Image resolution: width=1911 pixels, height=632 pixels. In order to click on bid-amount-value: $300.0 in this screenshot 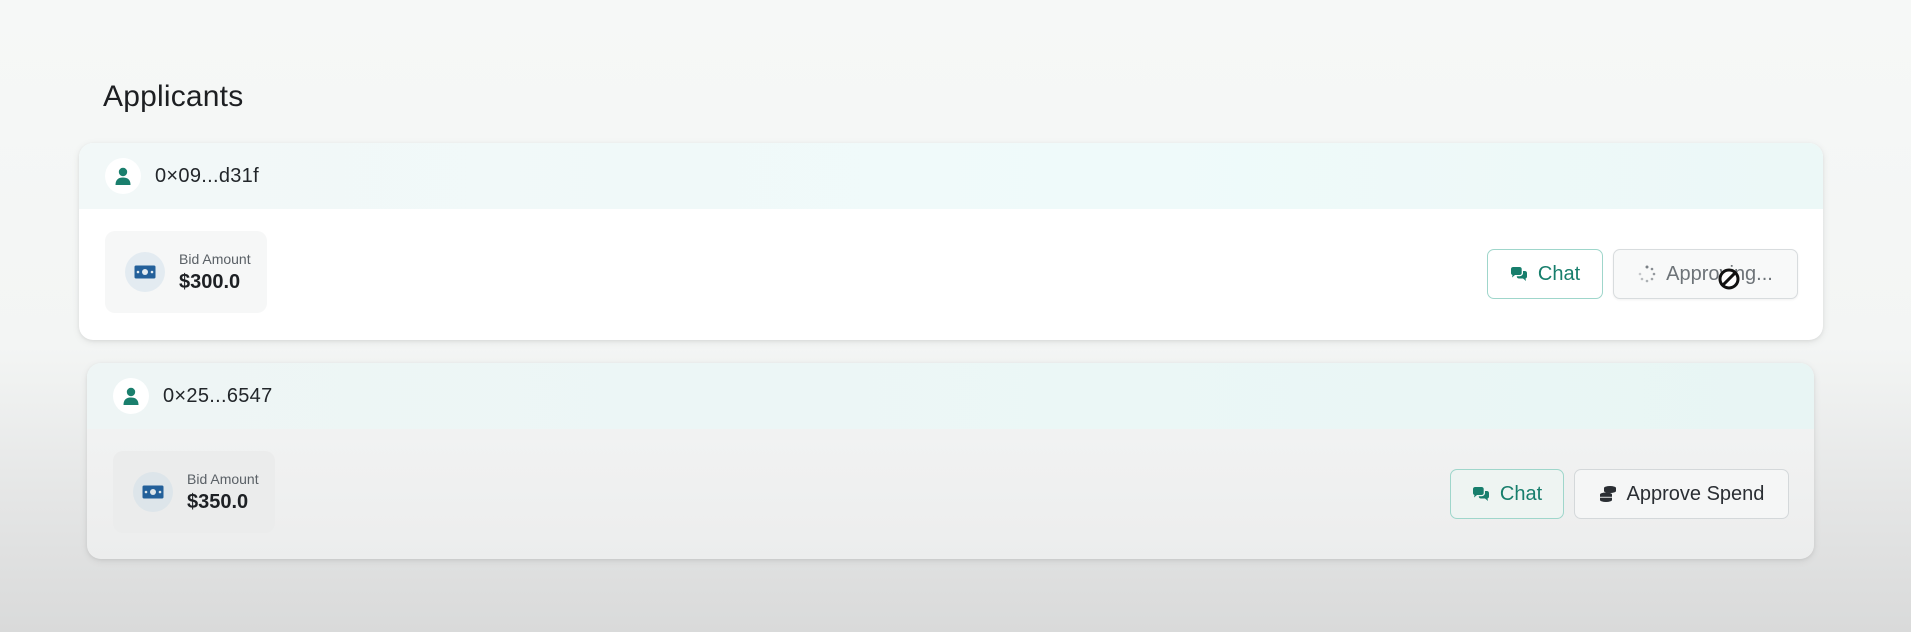, I will do `click(210, 281)`.